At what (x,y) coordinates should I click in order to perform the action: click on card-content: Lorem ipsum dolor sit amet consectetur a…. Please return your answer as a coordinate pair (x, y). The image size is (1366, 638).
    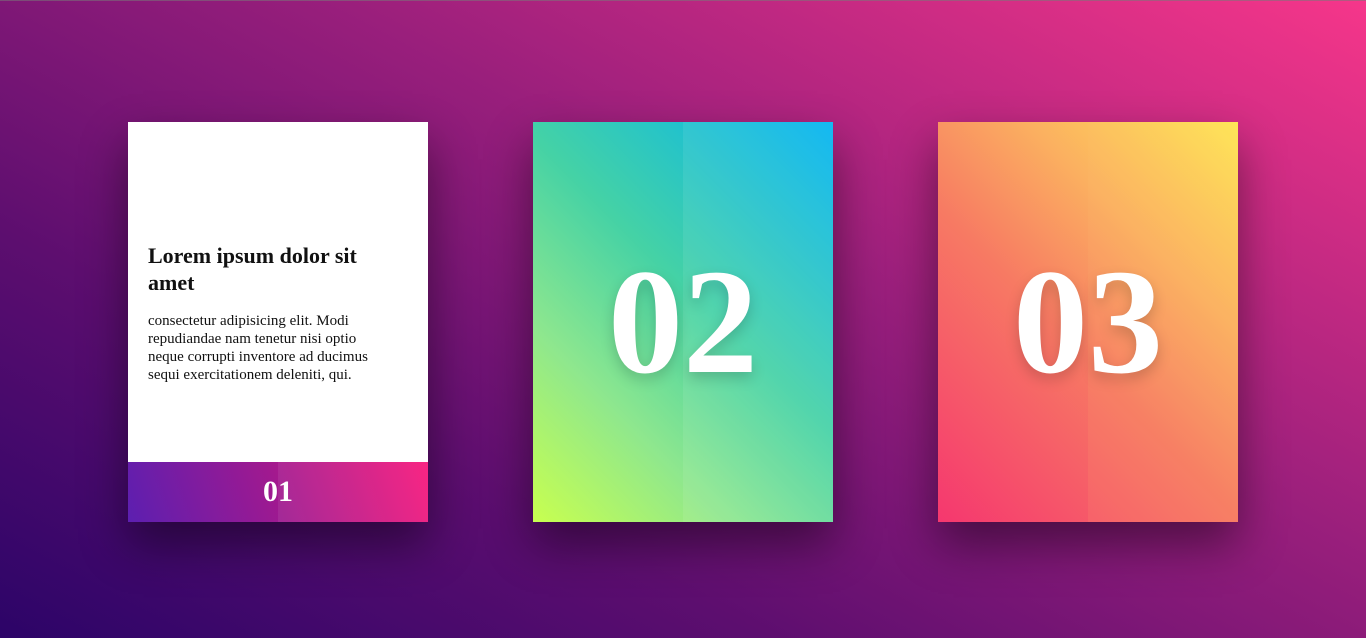
    Looking at the image, I should click on (270, 313).